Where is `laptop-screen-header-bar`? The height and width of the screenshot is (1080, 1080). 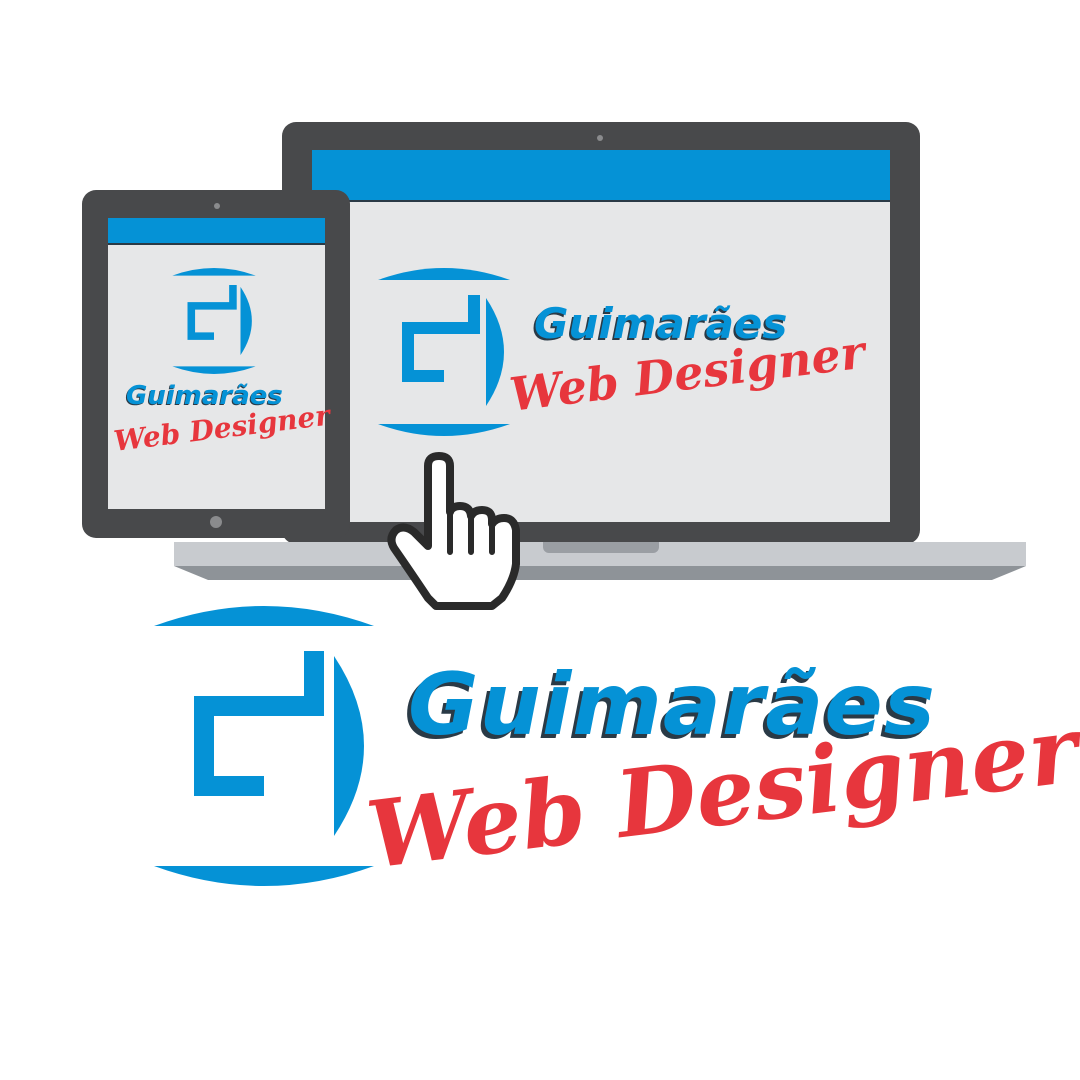 laptop-screen-header-bar is located at coordinates (601, 176).